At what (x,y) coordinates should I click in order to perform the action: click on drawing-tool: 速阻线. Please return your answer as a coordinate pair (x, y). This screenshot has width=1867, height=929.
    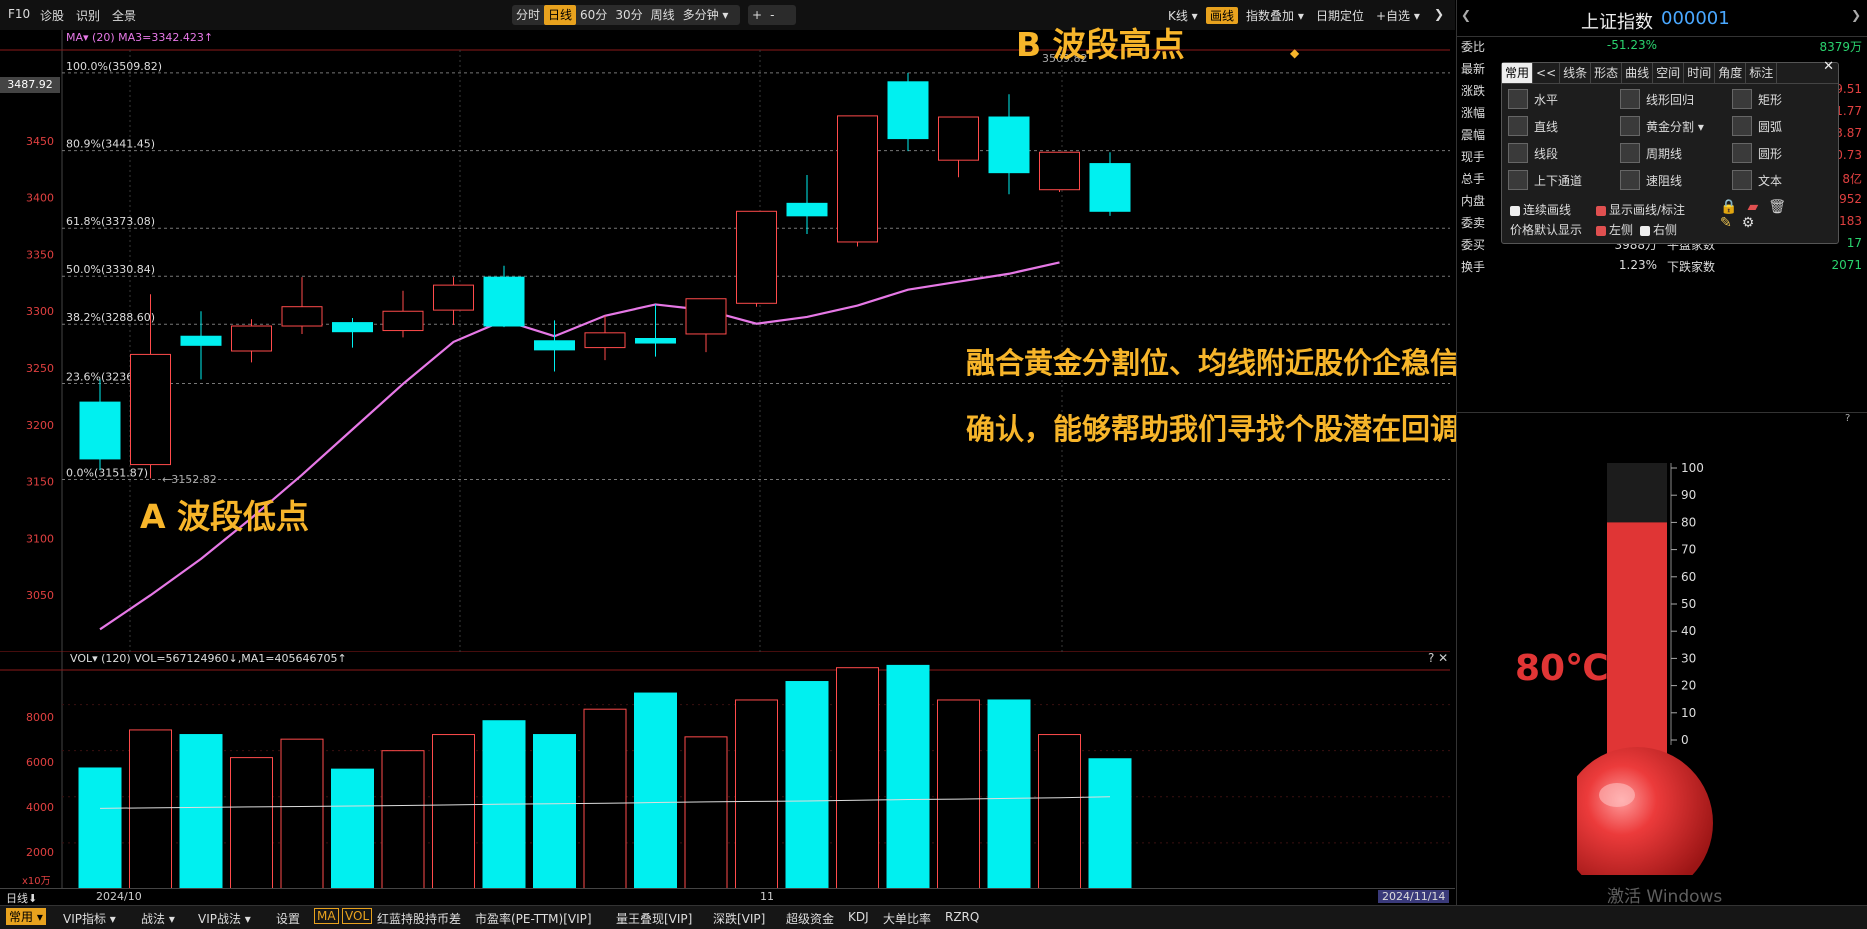
    Looking at the image, I should click on (1651, 180).